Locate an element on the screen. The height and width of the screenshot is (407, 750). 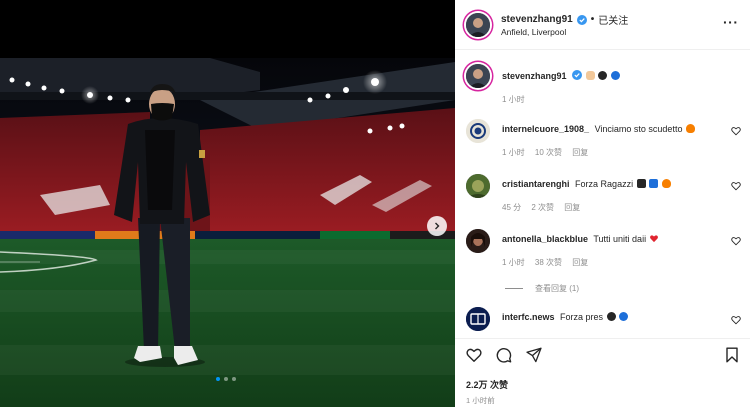
comment-time: 45 分 is located at coordinates (512, 207).